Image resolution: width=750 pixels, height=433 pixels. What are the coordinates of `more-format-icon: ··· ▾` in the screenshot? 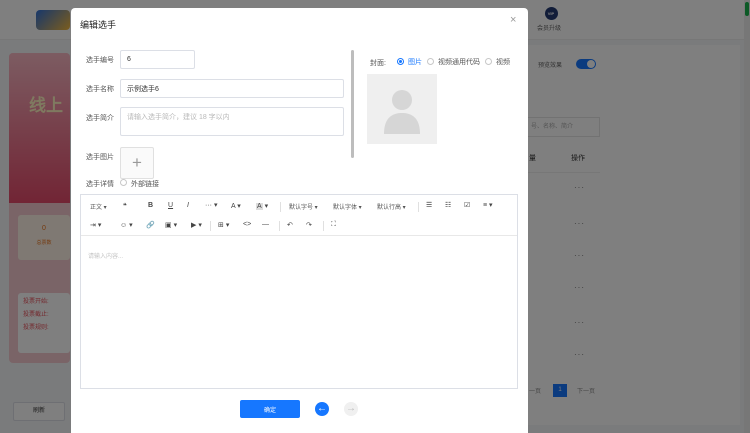 It's located at (211, 205).